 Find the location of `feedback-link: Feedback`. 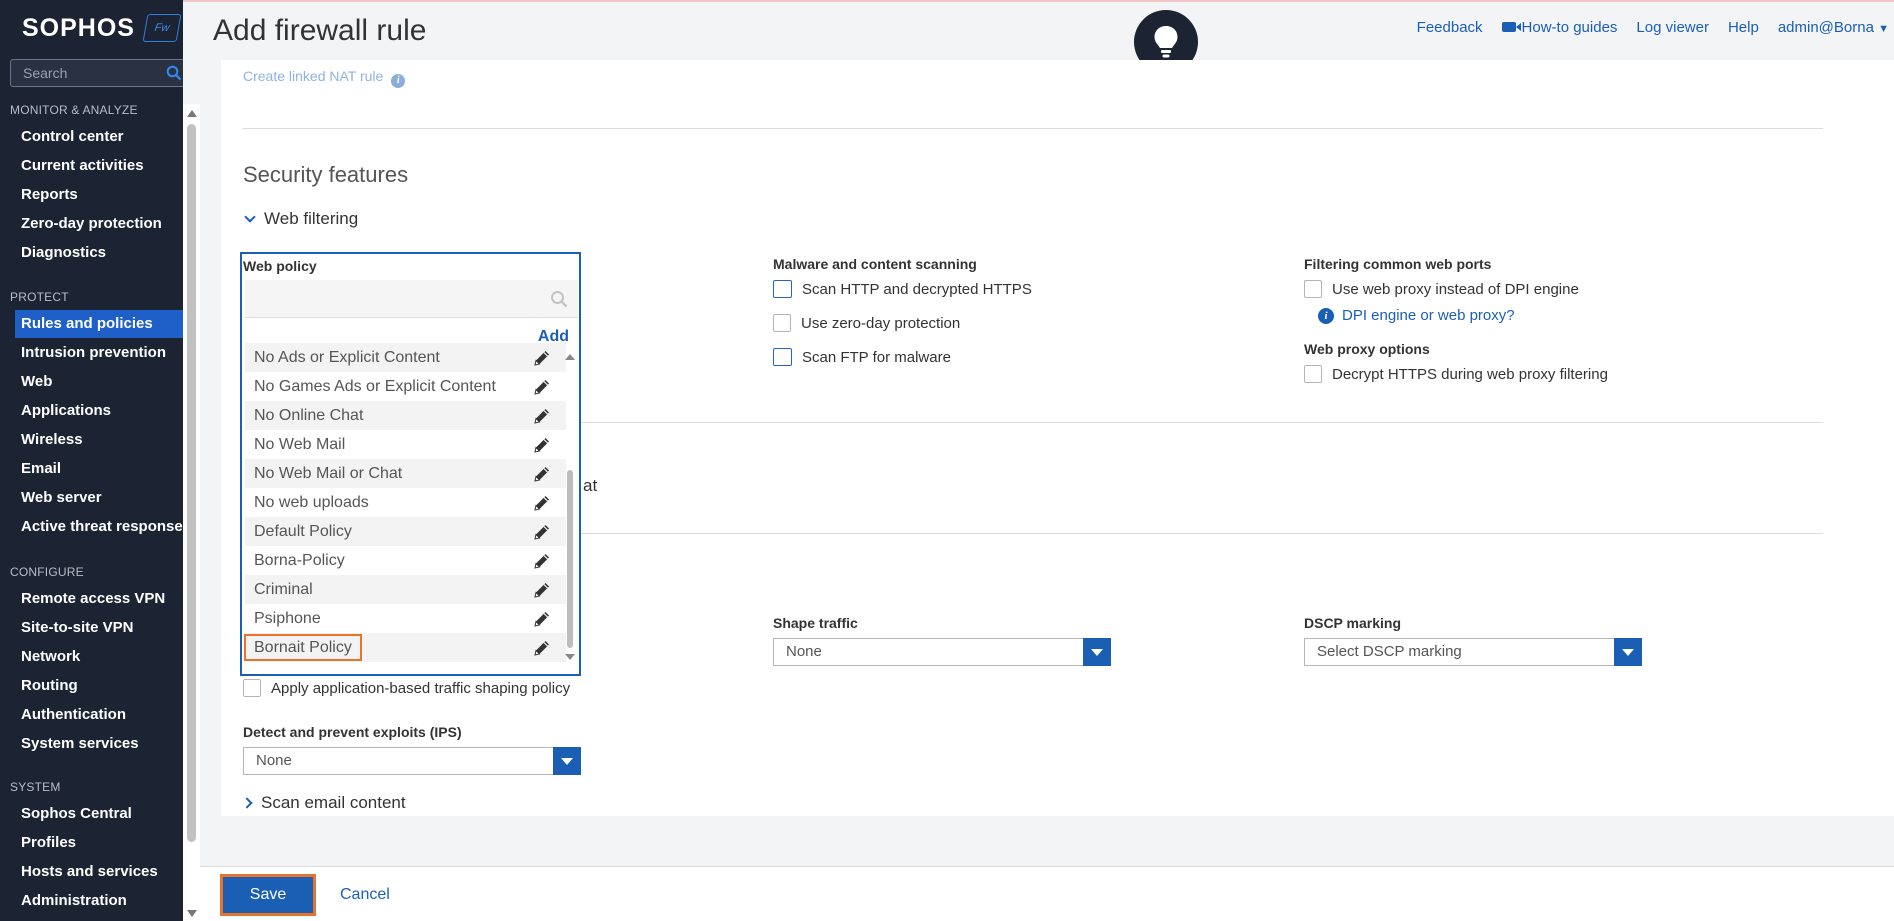

feedback-link: Feedback is located at coordinates (1450, 27).